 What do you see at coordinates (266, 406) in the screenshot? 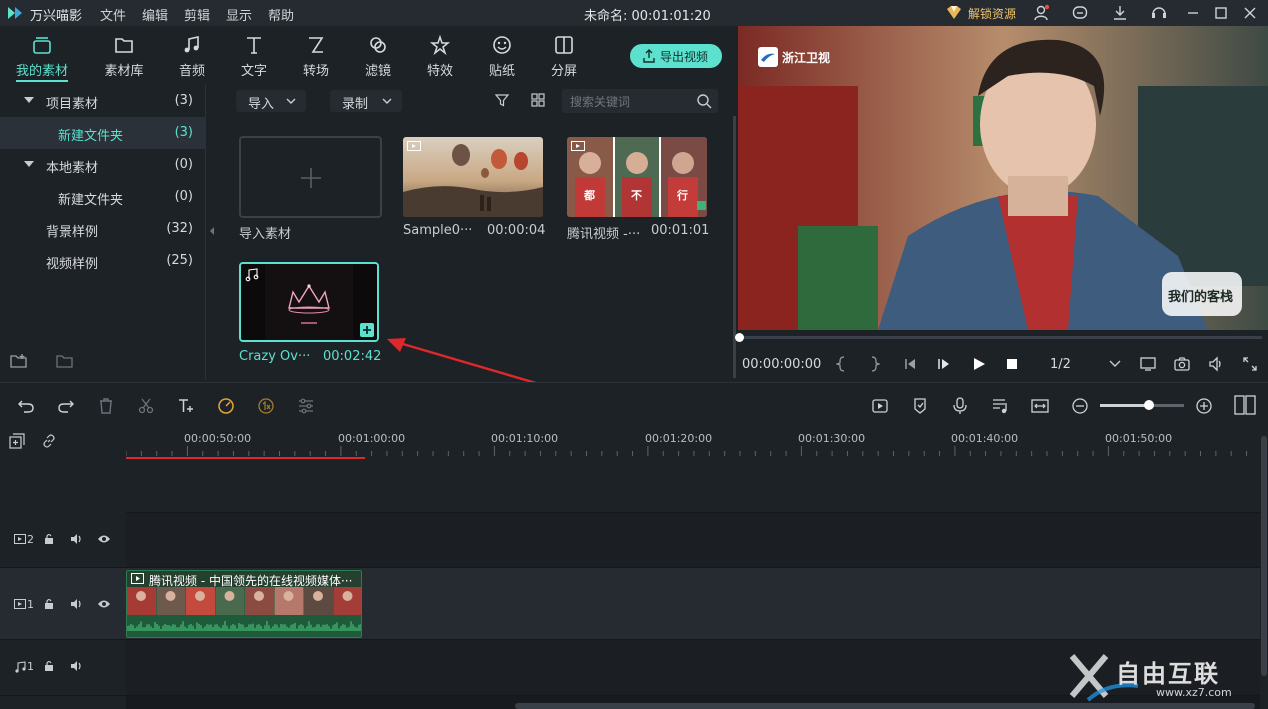
I see `speed-1x-icon` at bounding box center [266, 406].